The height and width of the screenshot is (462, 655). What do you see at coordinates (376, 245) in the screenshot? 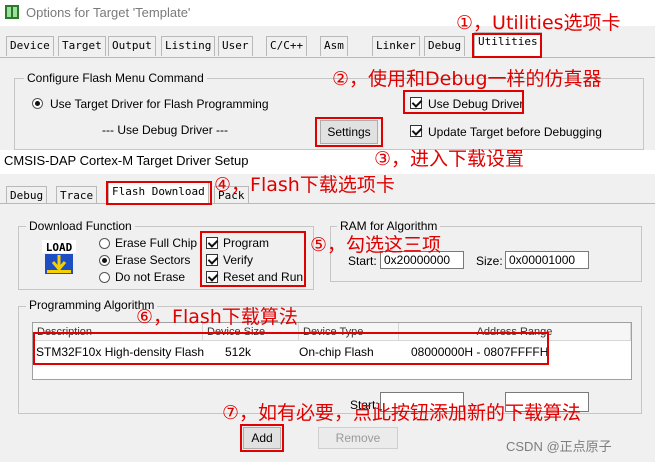
I see `annotation-5: ⑤，勾选这三项` at bounding box center [376, 245].